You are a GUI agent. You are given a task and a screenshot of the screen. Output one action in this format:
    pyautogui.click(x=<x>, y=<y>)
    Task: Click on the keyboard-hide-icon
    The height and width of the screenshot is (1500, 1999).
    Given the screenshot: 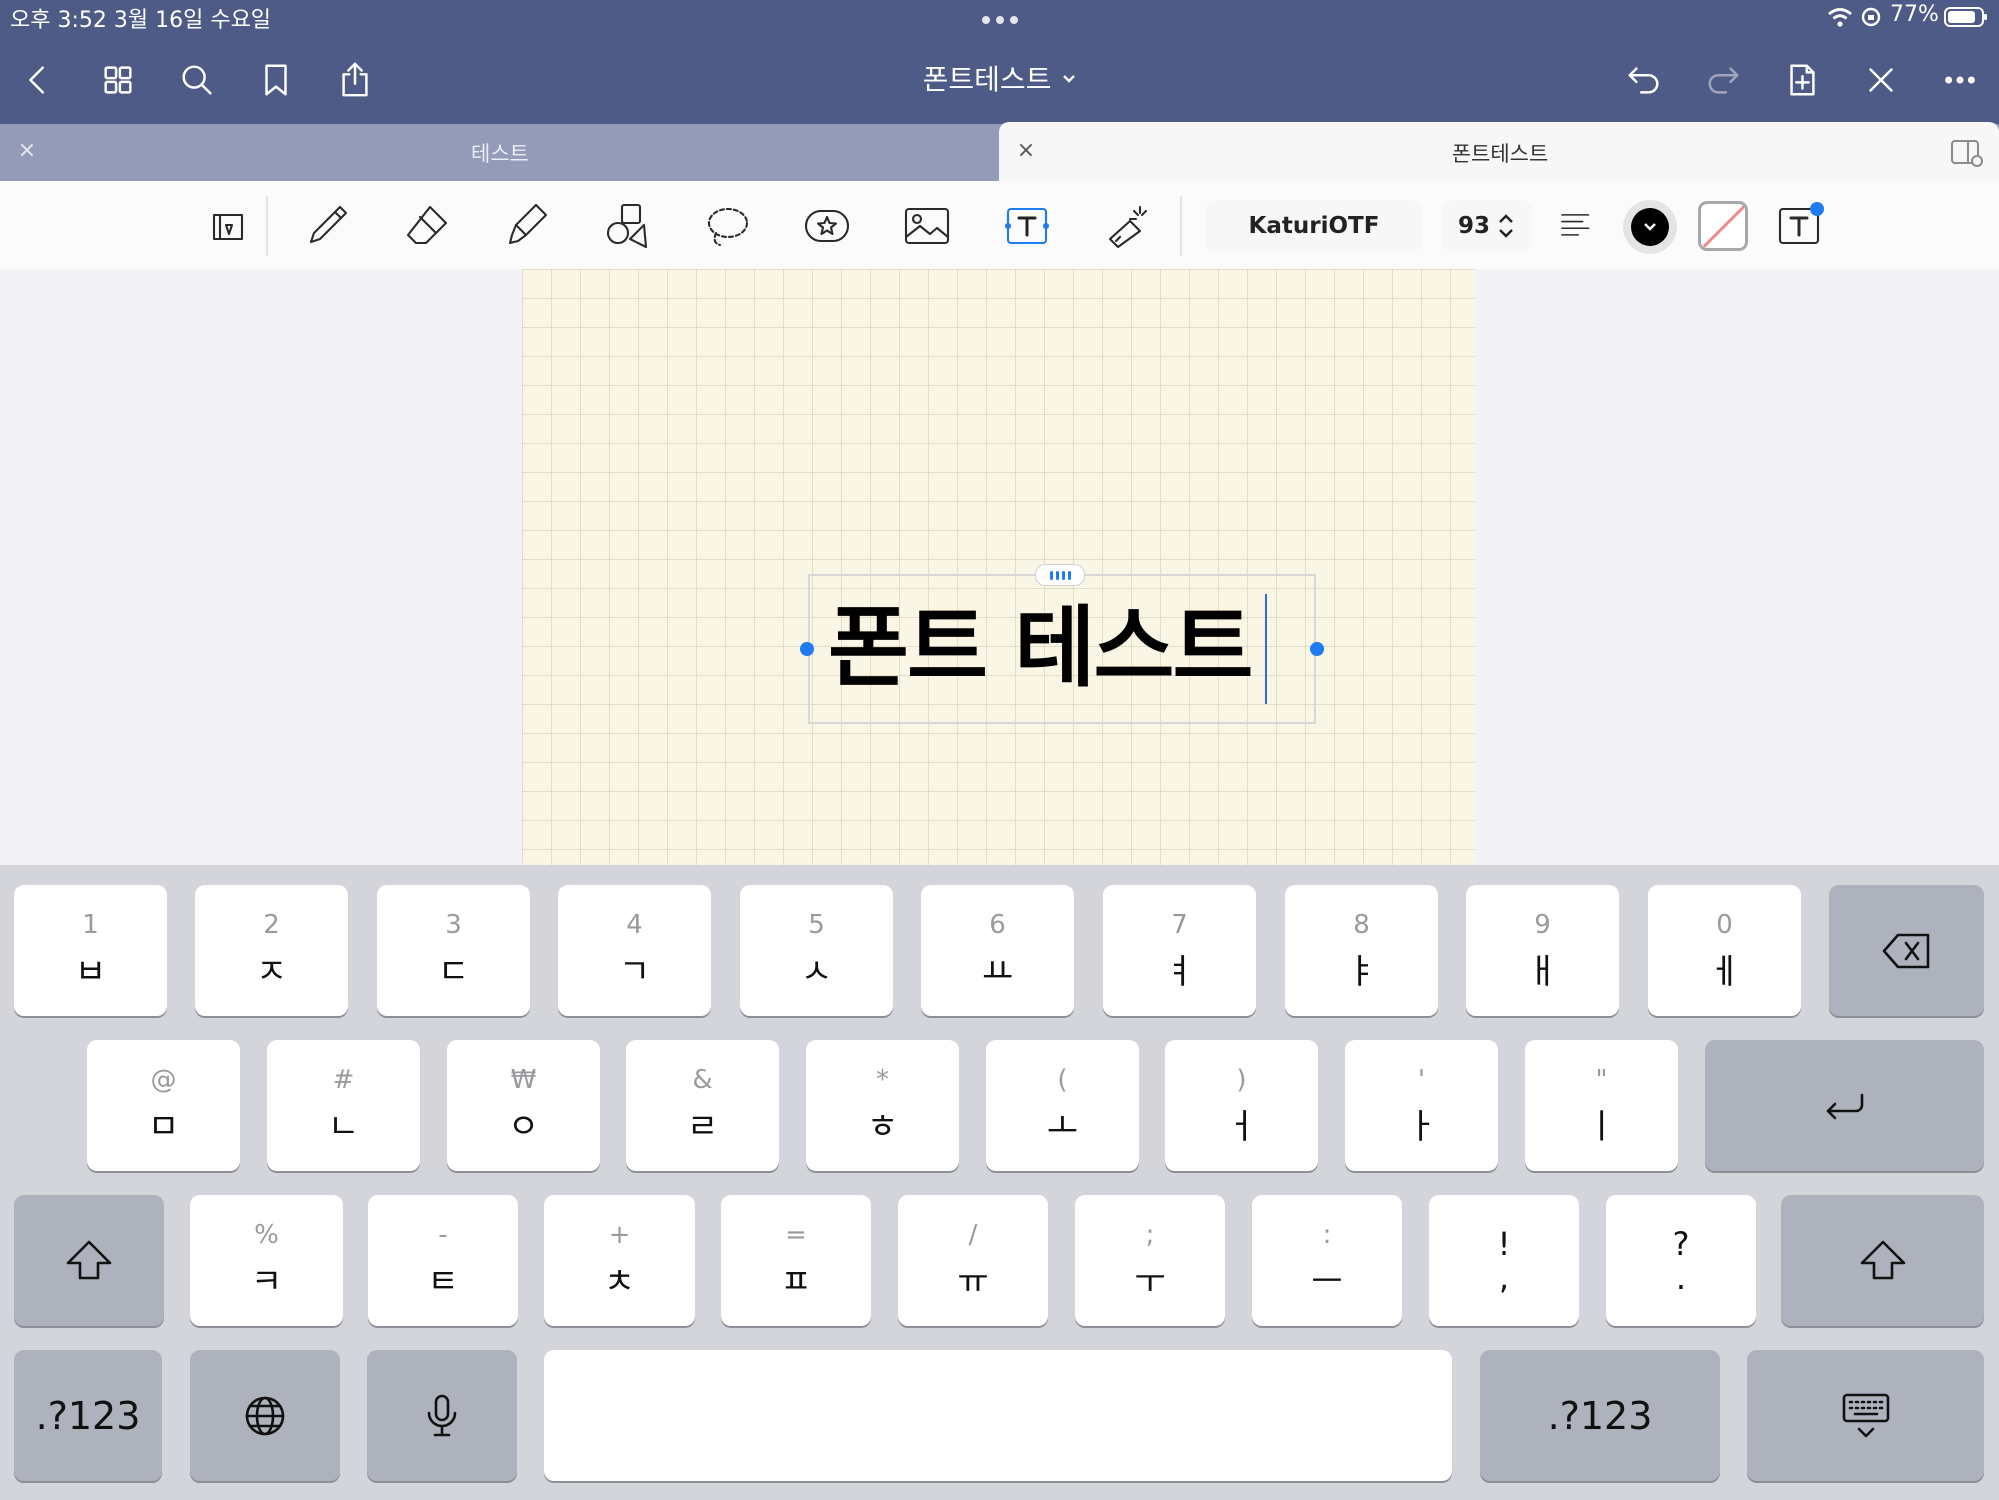 What is the action you would take?
    pyautogui.click(x=1865, y=1415)
    